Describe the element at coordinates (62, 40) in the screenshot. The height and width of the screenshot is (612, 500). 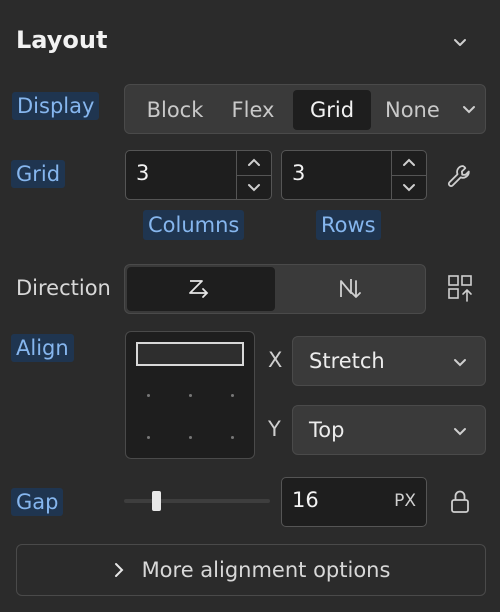
I see `panel-title: Layout` at that location.